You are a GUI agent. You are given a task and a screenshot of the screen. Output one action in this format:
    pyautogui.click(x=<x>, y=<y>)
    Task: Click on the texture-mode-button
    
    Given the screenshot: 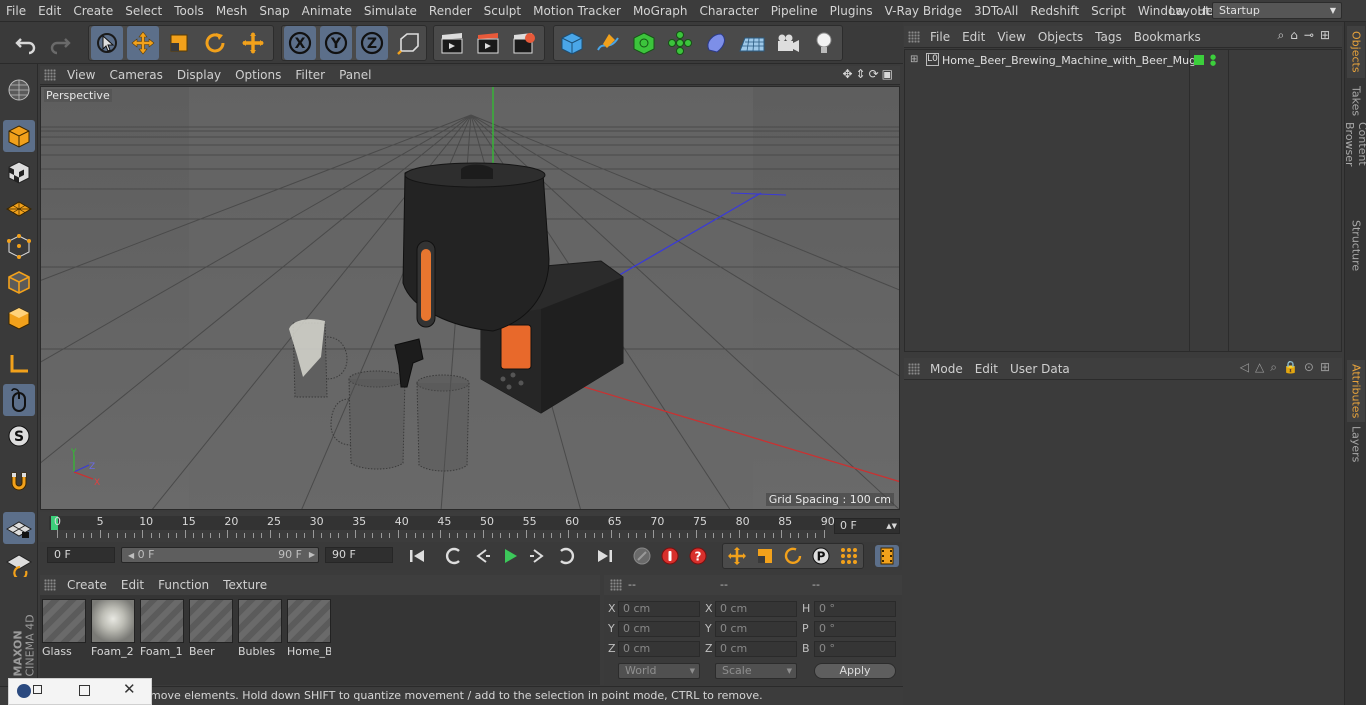 What is the action you would take?
    pyautogui.click(x=19, y=172)
    